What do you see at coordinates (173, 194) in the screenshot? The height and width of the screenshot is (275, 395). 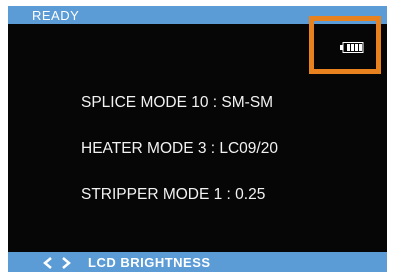 I see `stripper-mode-text: STRIPPER MODE 1 : 0.25` at bounding box center [173, 194].